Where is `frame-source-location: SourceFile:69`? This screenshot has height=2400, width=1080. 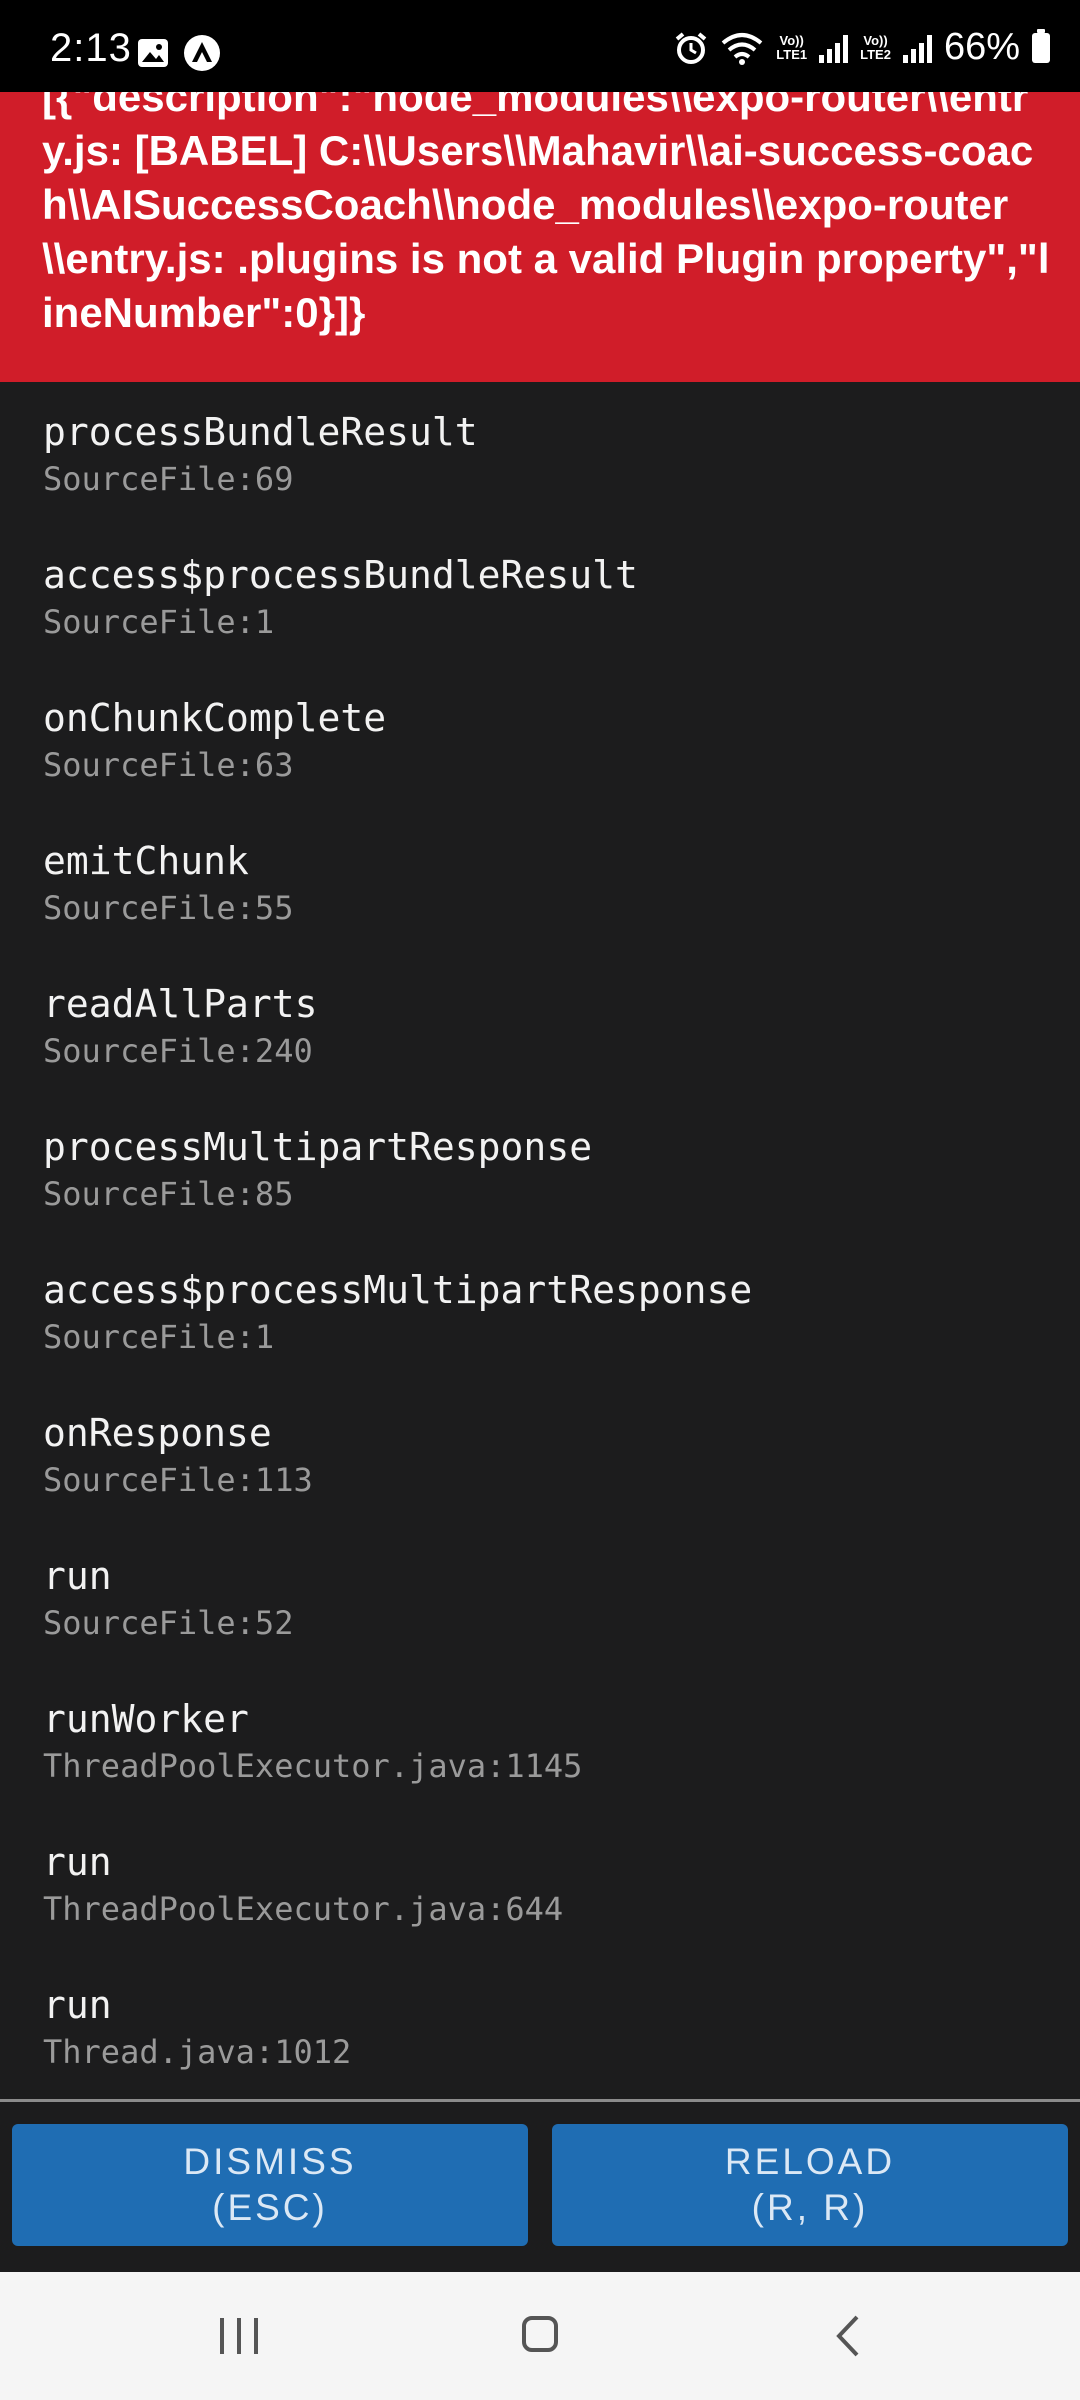
frame-source-location: SourceFile:69 is located at coordinates (168, 479).